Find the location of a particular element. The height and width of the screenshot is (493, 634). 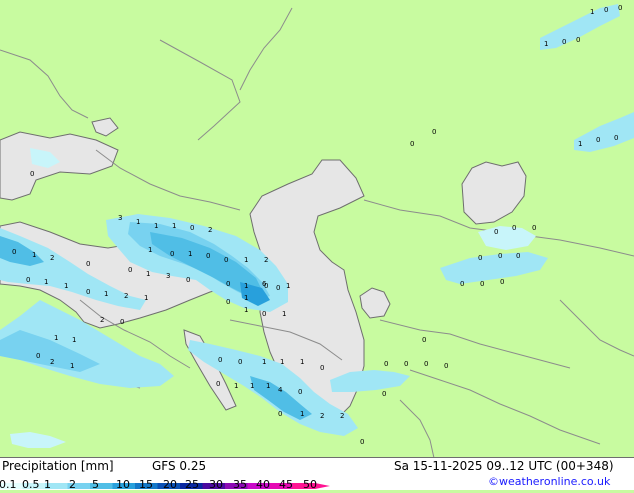

legend-tick-label: 50 is located at coordinates (310, 484).